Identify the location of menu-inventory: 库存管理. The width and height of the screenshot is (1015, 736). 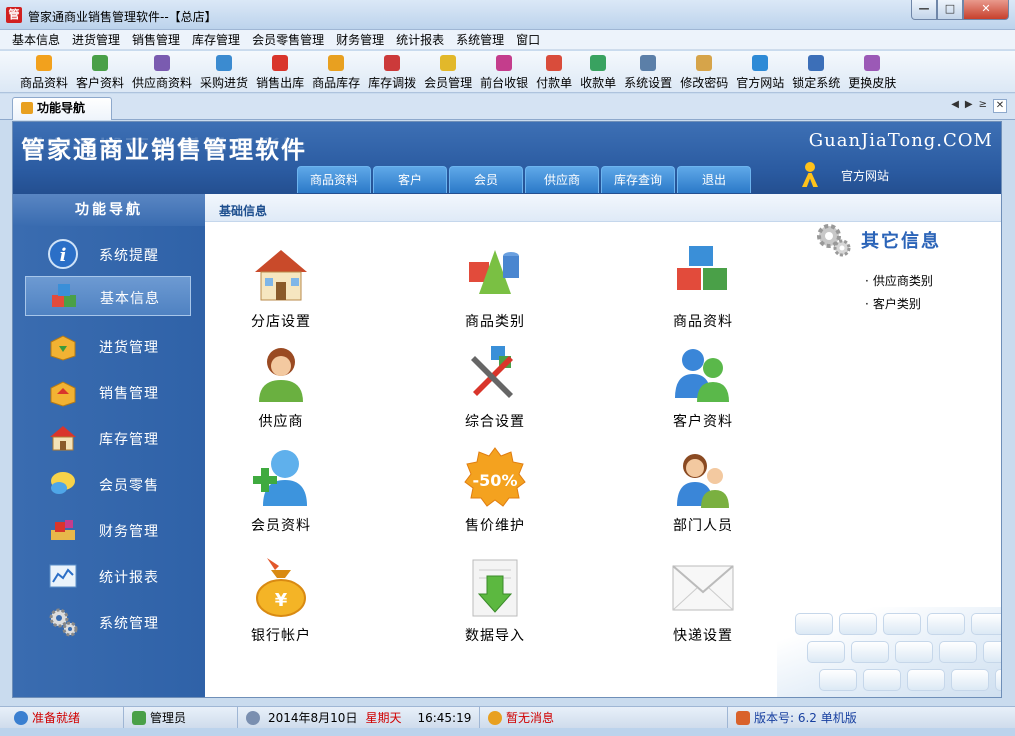
(216, 39).